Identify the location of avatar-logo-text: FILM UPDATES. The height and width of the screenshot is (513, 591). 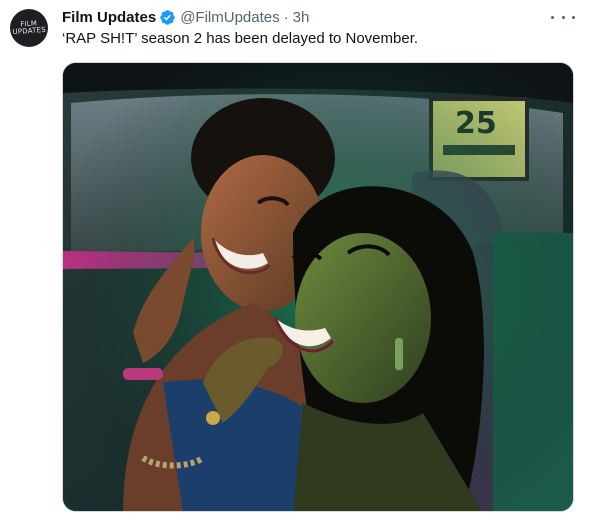
(29, 28).